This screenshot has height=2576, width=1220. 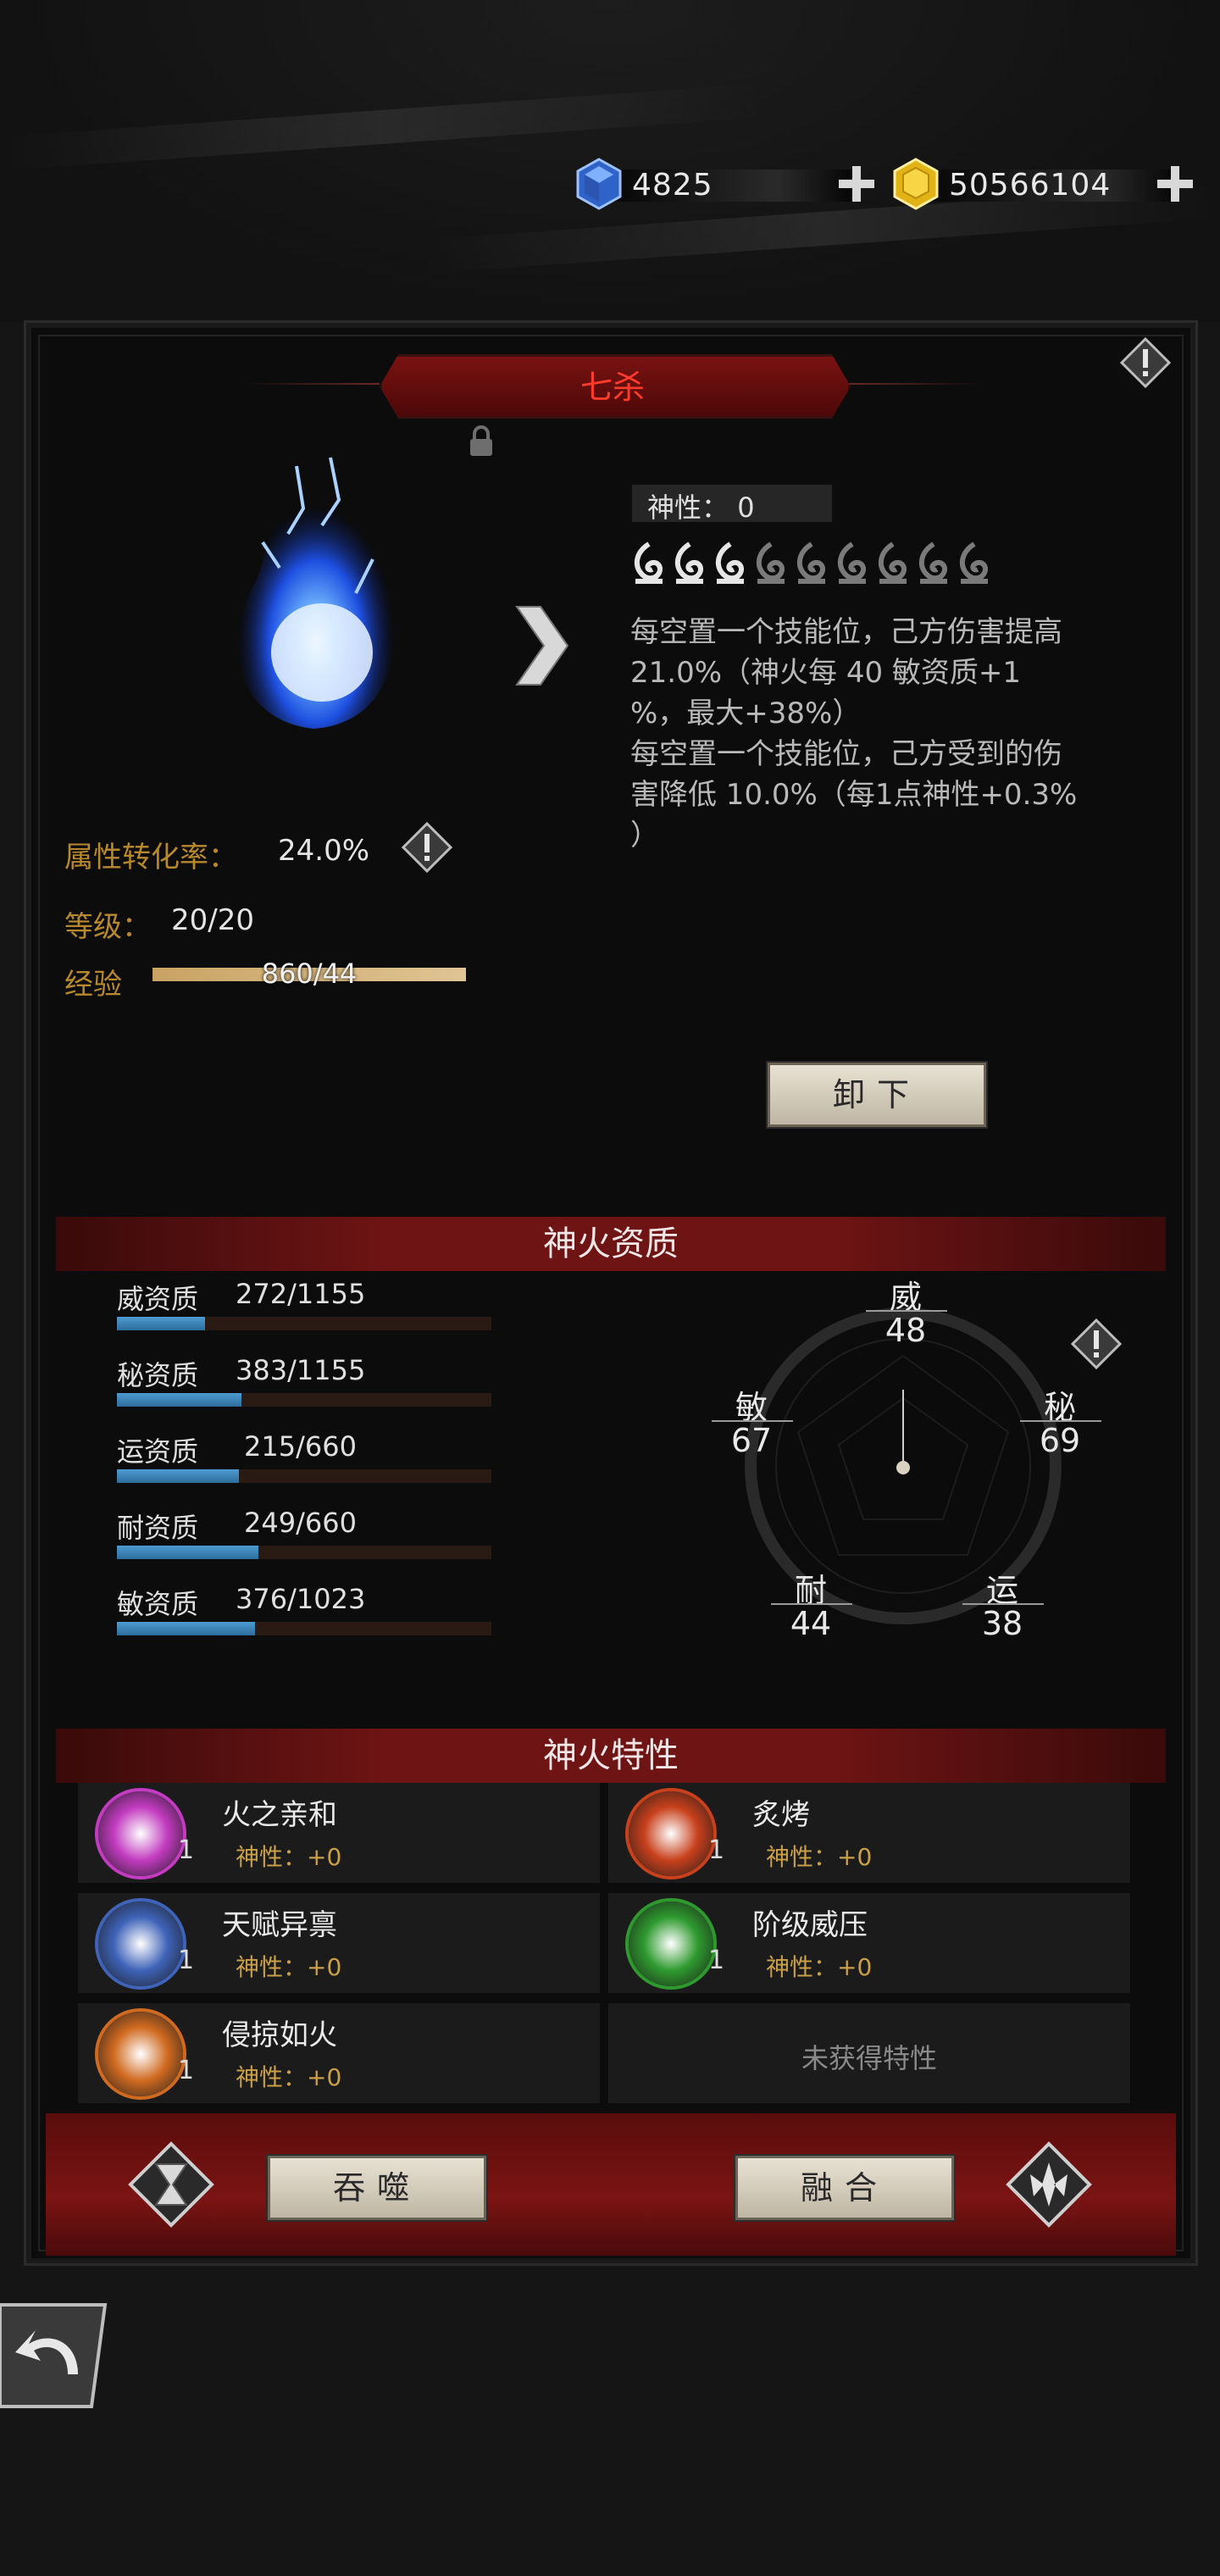 What do you see at coordinates (877, 1095) in the screenshot?
I see `unequip-button: 卸下` at bounding box center [877, 1095].